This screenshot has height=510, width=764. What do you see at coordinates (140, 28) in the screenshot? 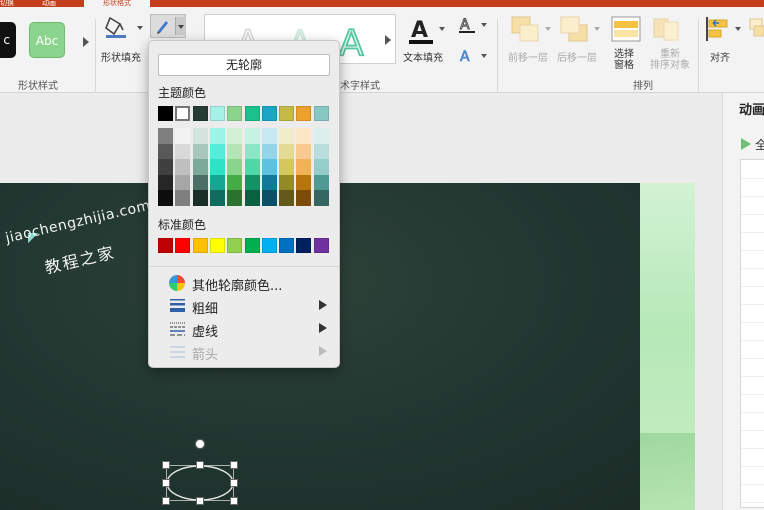
I see `fill-dropdown-icon` at bounding box center [140, 28].